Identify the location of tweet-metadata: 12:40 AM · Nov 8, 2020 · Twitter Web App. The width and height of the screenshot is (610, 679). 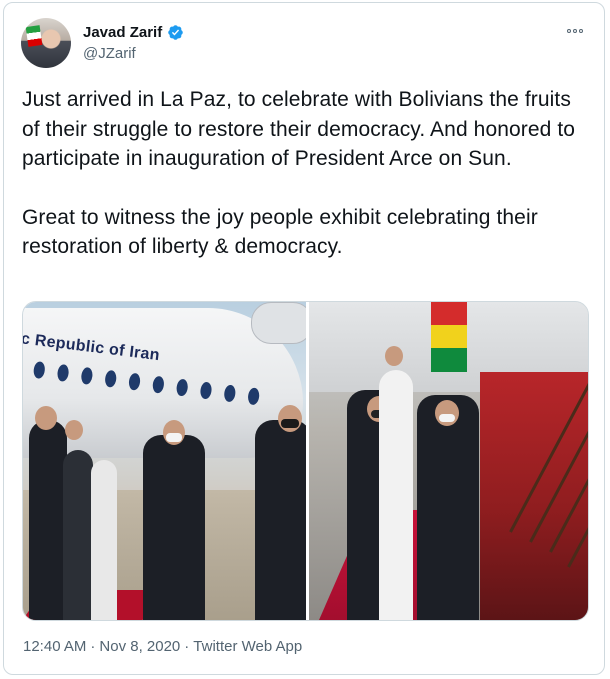
(162, 646).